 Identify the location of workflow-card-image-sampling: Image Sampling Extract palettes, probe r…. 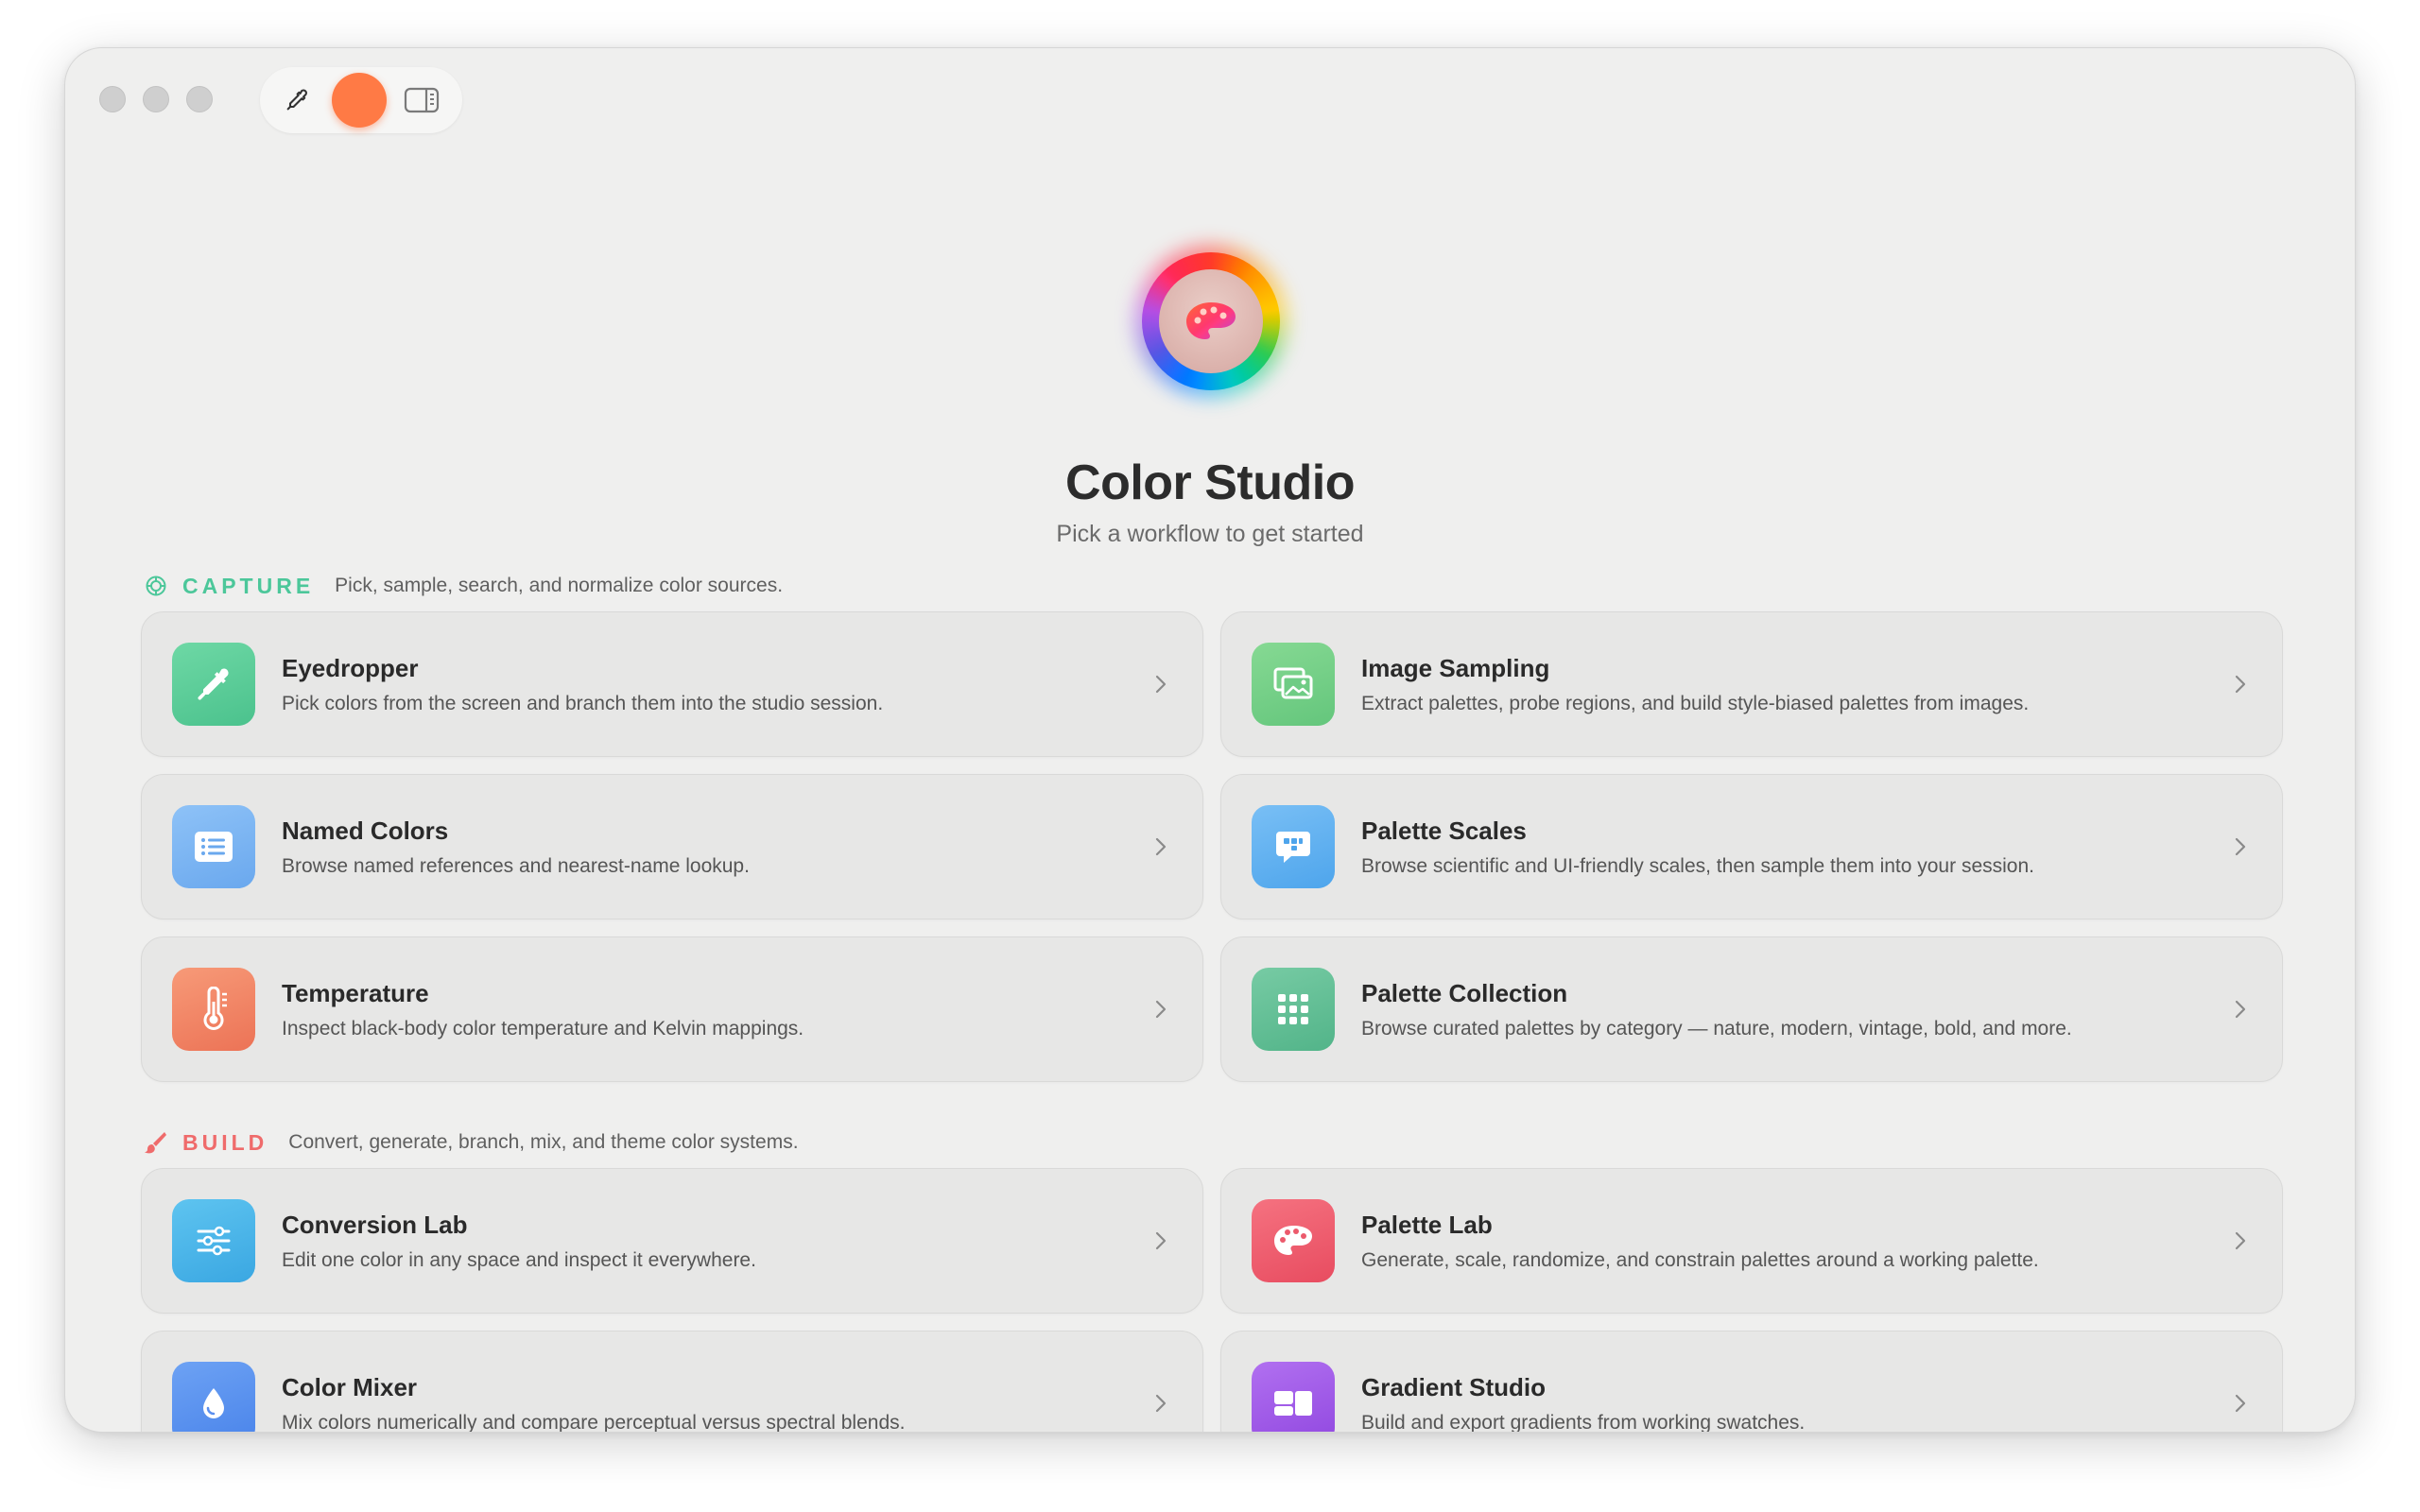
(1751, 684).